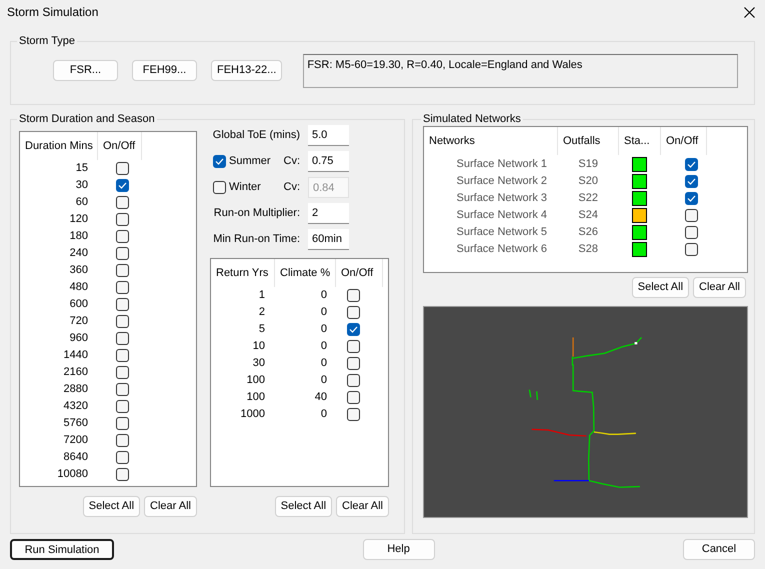 The width and height of the screenshot is (765, 569). Describe the element at coordinates (78, 288) in the screenshot. I see `duration-value: 480` at that location.